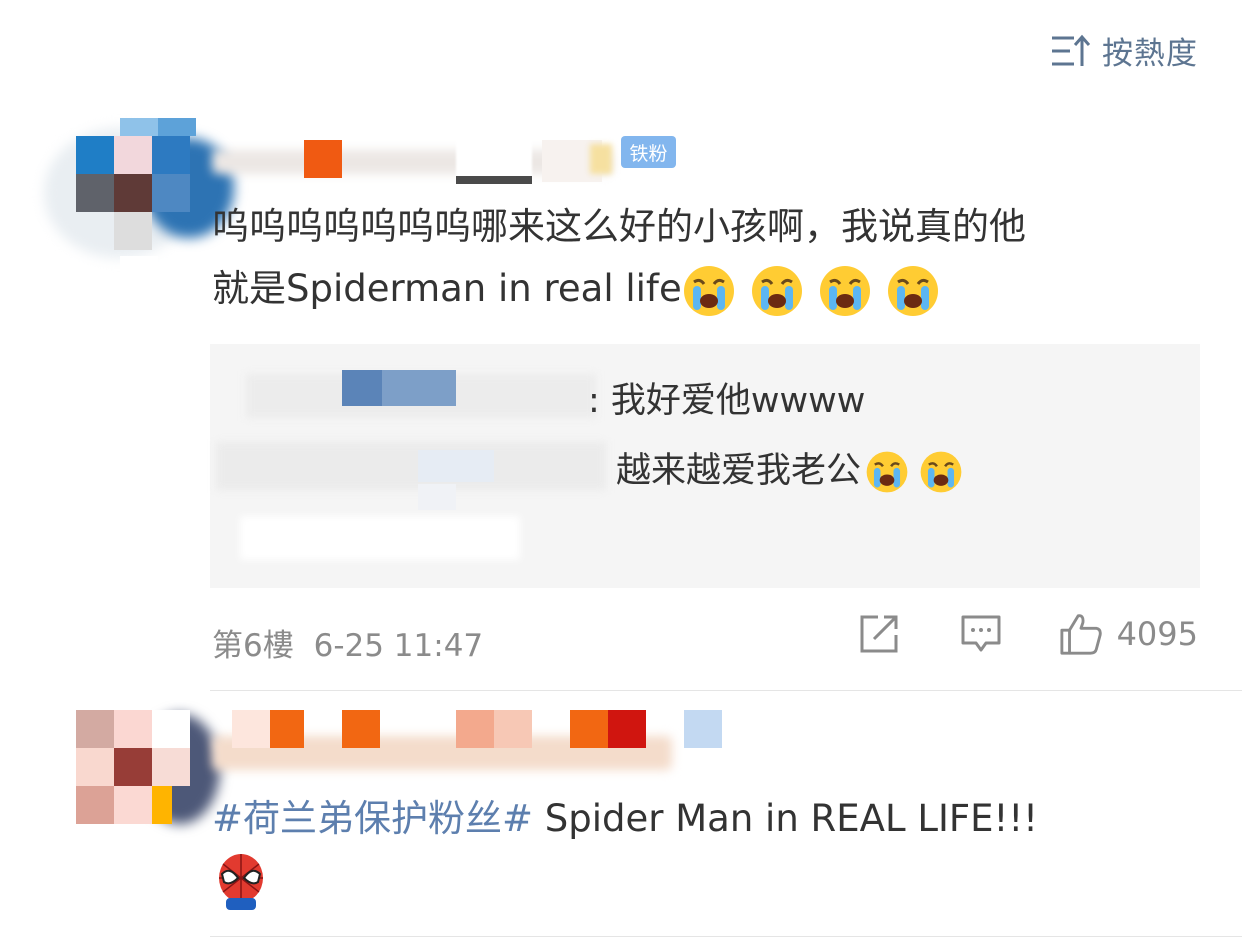  I want to click on view-all-replies-link-blurred, so click(380, 538).